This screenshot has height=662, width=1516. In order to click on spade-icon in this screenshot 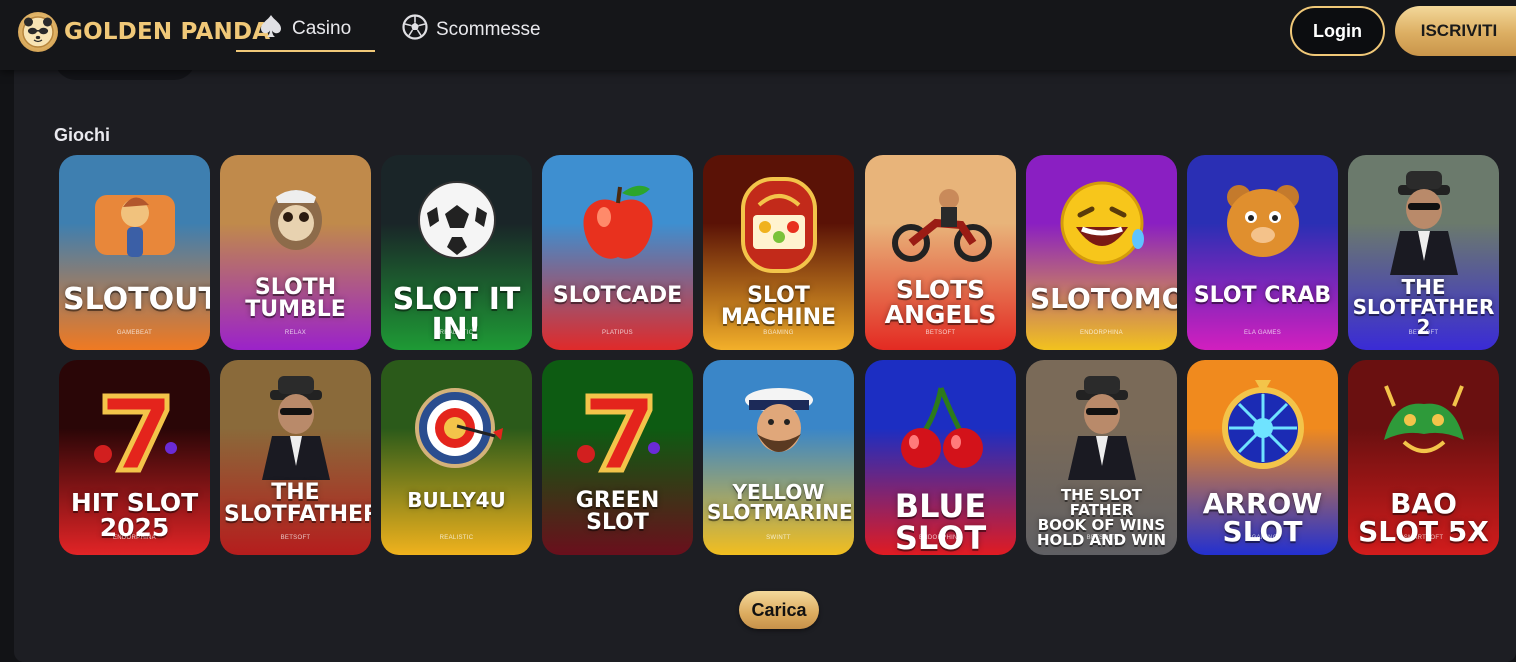, I will do `click(271, 29)`.